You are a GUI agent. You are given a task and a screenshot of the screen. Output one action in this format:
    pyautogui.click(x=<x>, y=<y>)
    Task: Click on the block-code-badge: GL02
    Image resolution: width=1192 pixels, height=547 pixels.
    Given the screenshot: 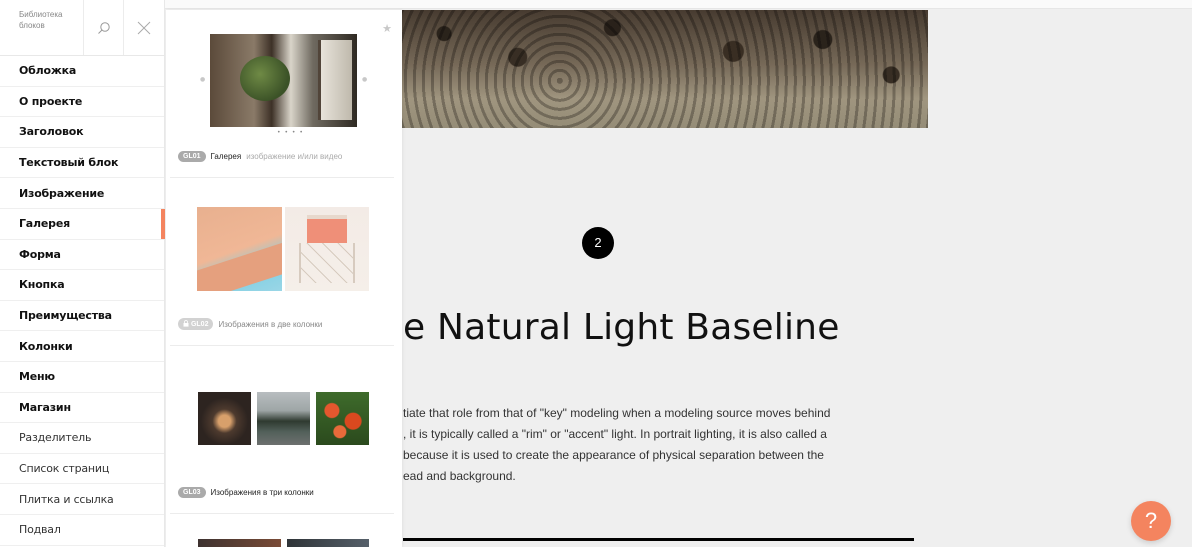 What is the action you would take?
    pyautogui.click(x=196, y=324)
    